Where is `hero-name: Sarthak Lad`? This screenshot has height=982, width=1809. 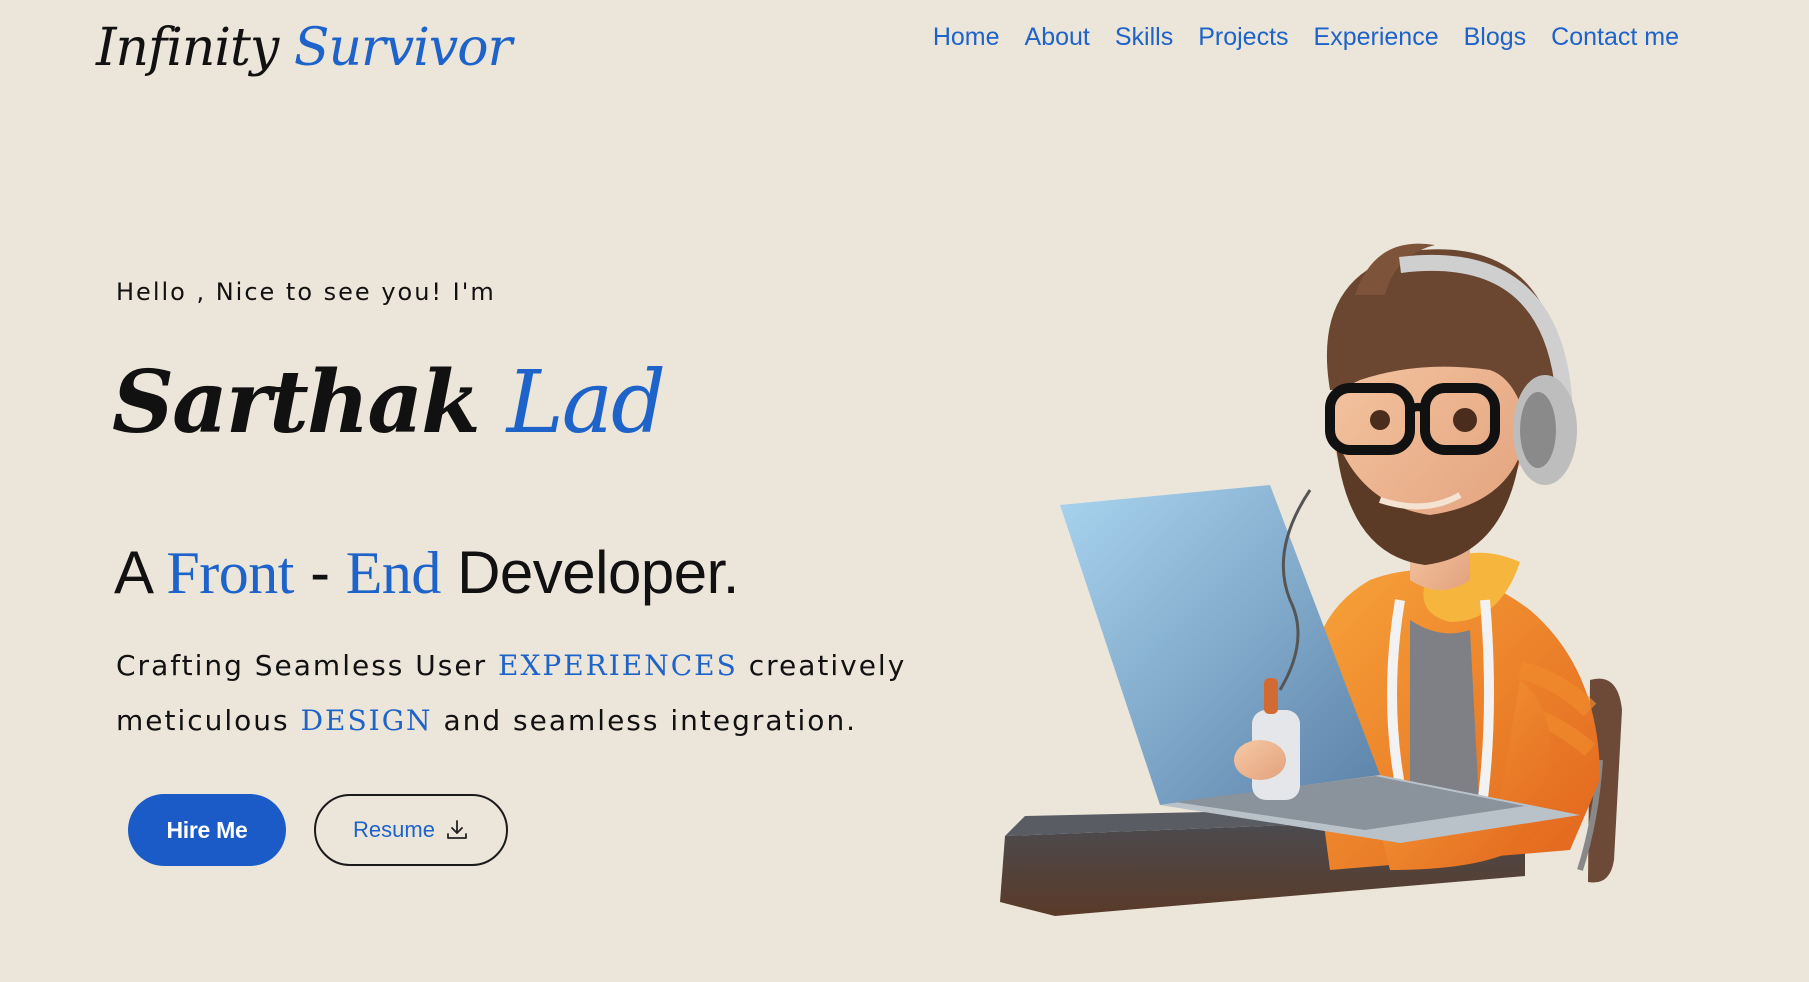
hero-name: Sarthak Lad is located at coordinates (389, 403).